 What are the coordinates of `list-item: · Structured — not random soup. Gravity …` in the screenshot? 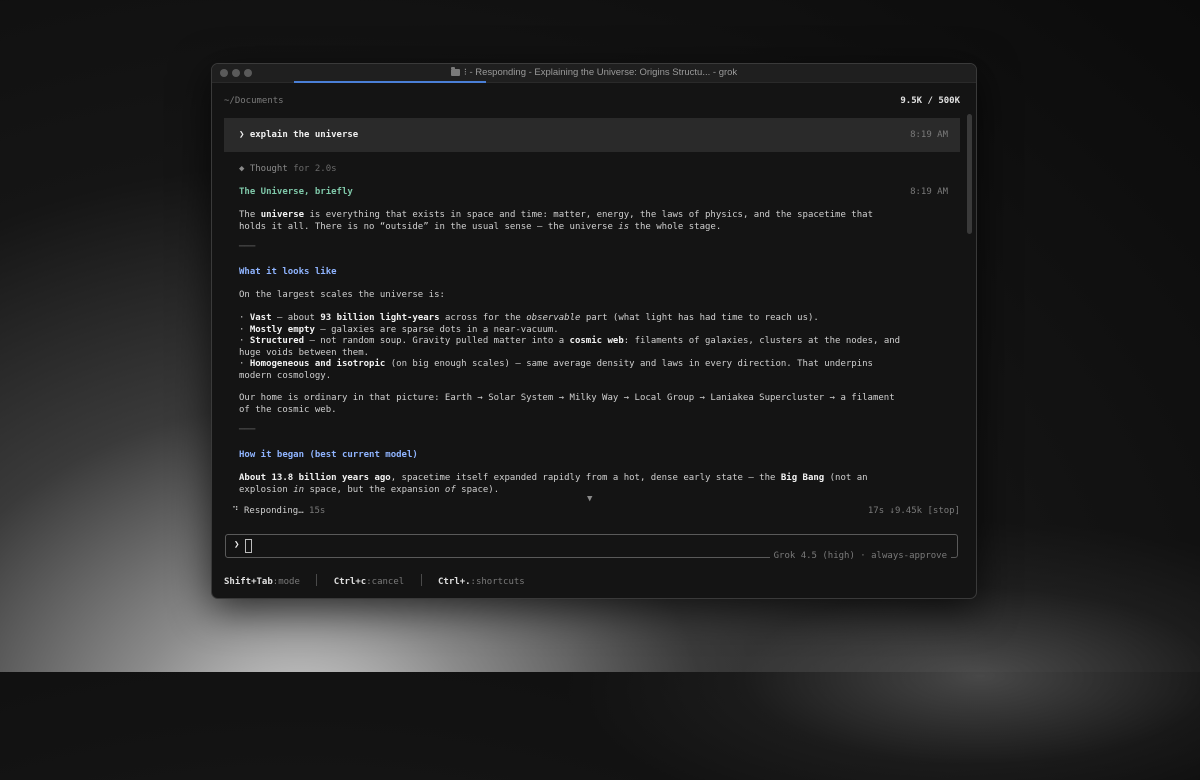 It's located at (570, 341).